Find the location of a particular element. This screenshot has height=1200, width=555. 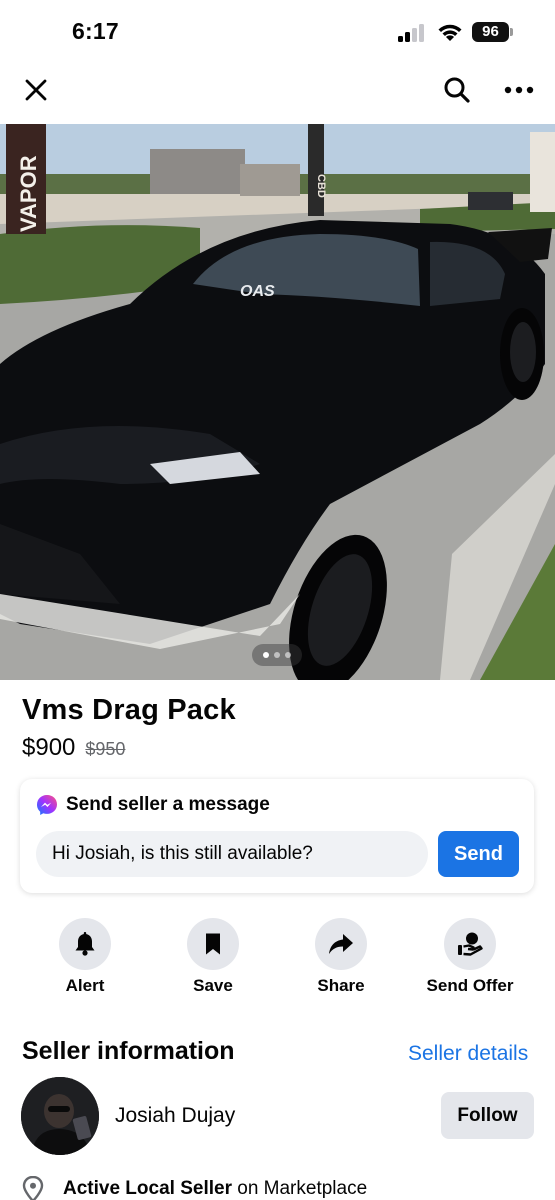

search-button is located at coordinates (457, 90).